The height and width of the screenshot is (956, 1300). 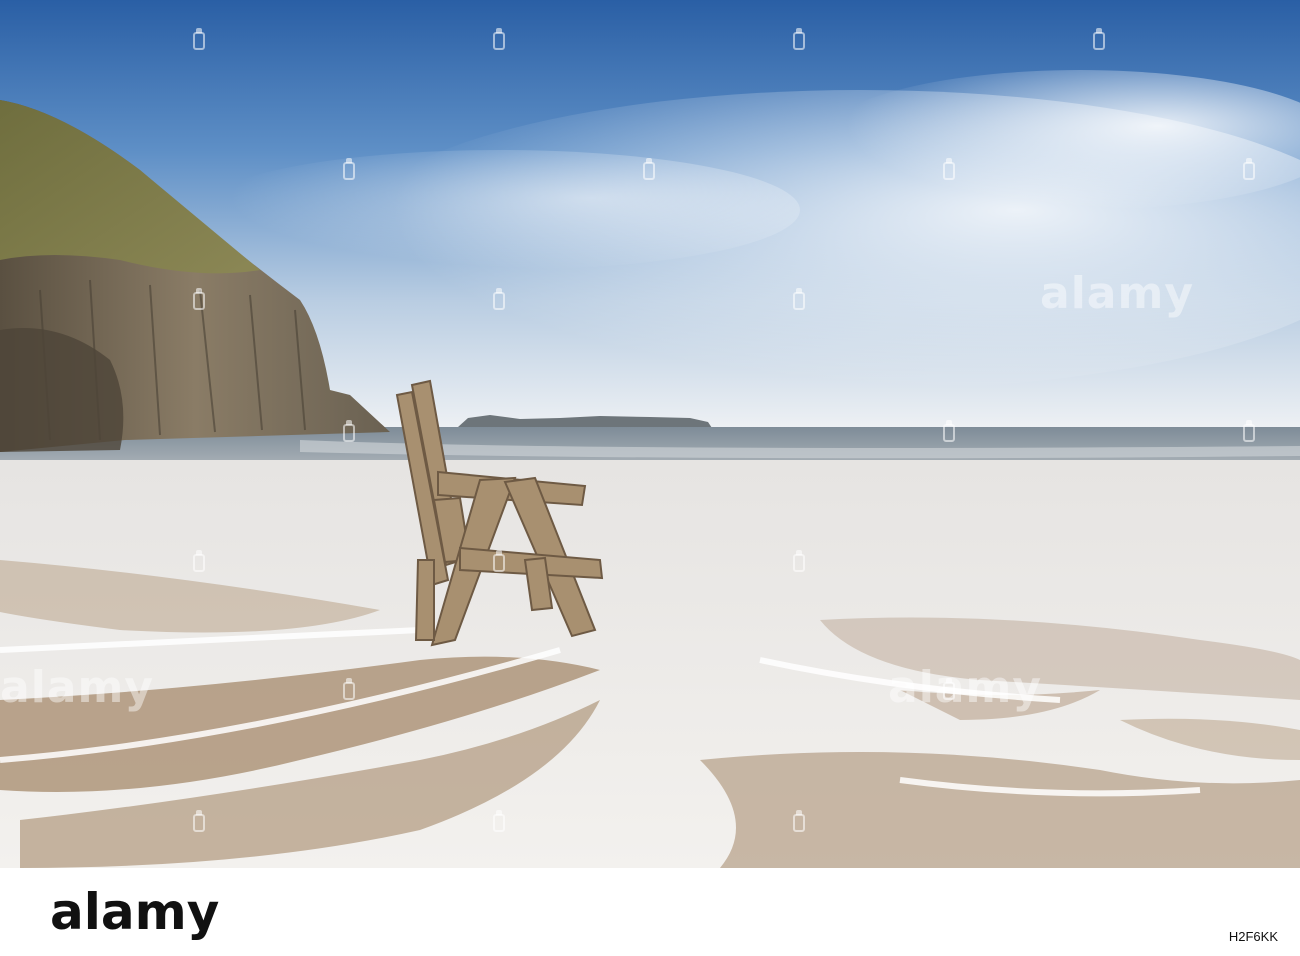 What do you see at coordinates (1253, 936) in the screenshot?
I see `image-id: H2F6KK` at bounding box center [1253, 936].